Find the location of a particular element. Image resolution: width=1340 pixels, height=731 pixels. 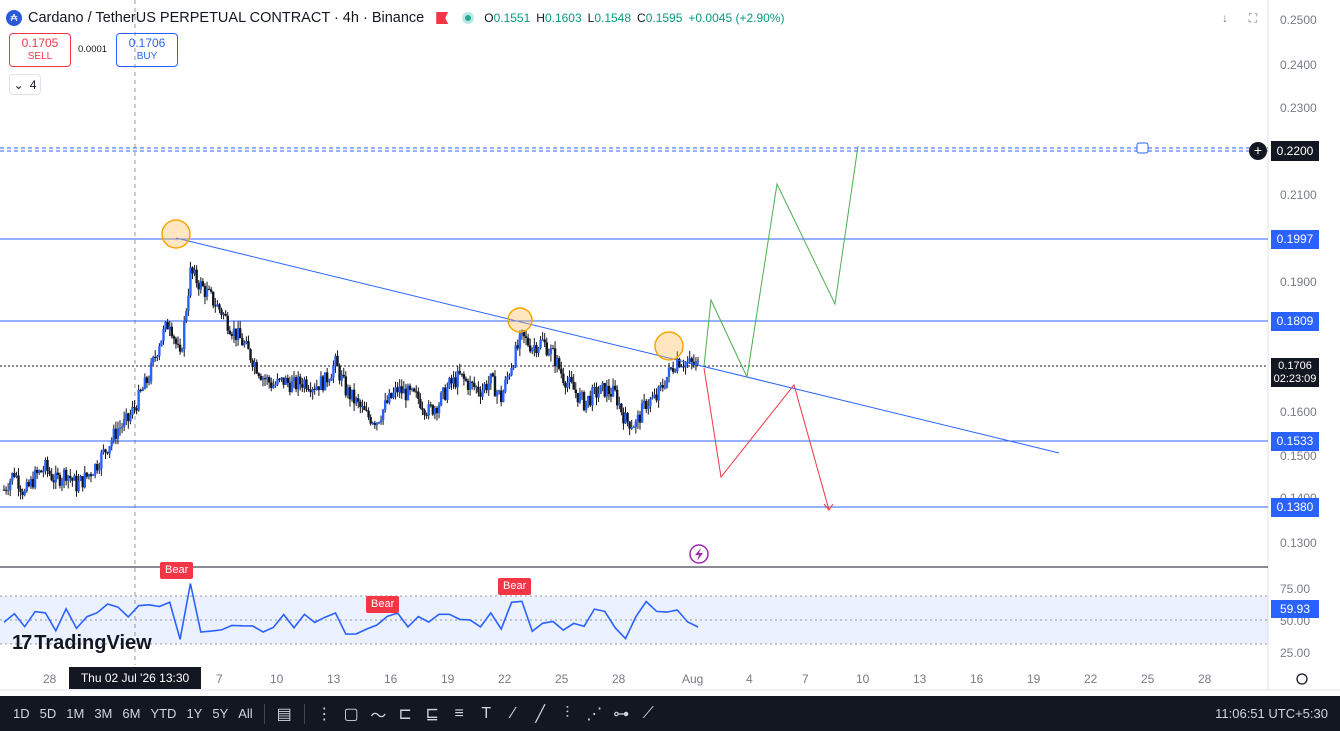

timeframe-3m-button: 3M is located at coordinates (103, 713).